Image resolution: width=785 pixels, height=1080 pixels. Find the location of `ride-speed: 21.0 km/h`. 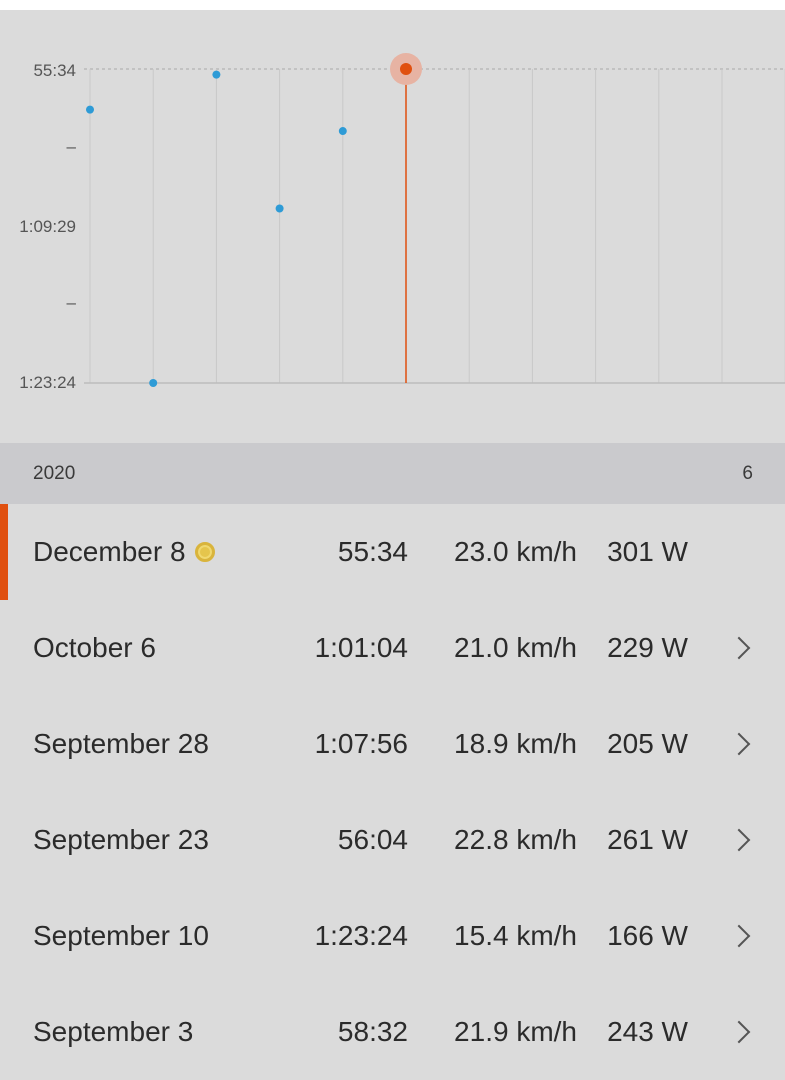

ride-speed: 21.0 km/h is located at coordinates (515, 647).